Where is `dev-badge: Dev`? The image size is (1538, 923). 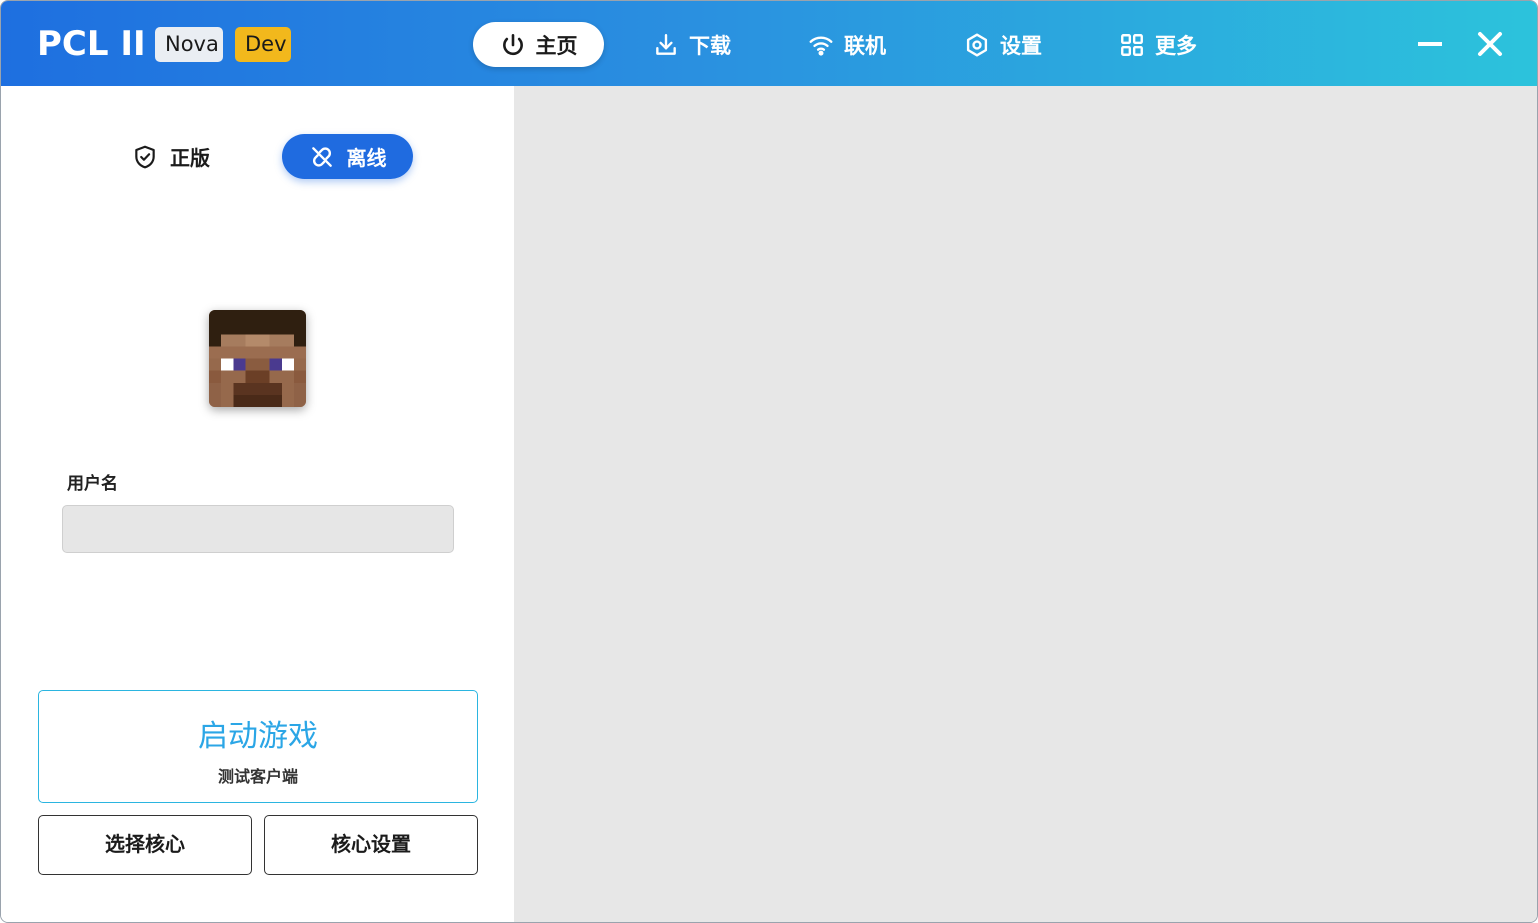
dev-badge: Dev is located at coordinates (263, 44).